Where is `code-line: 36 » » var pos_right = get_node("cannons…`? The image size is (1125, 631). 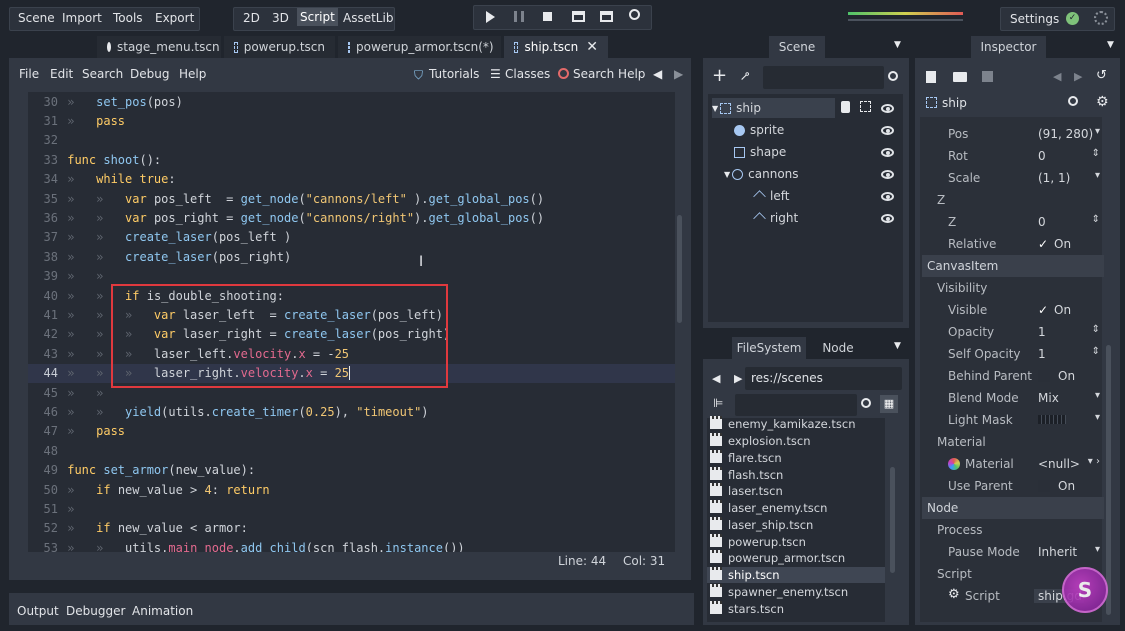
code-line: 36 » » var pos_right = get_node("cannons… is located at coordinates (351, 217).